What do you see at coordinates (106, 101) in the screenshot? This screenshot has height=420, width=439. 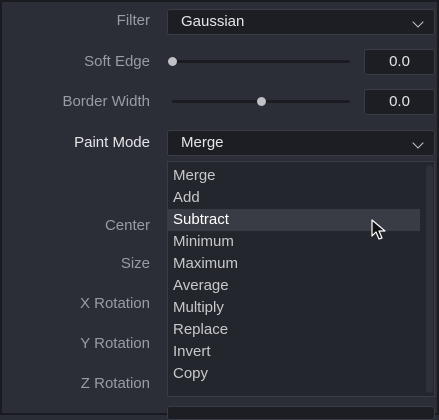 I see `border-width-label: Border Width` at bounding box center [106, 101].